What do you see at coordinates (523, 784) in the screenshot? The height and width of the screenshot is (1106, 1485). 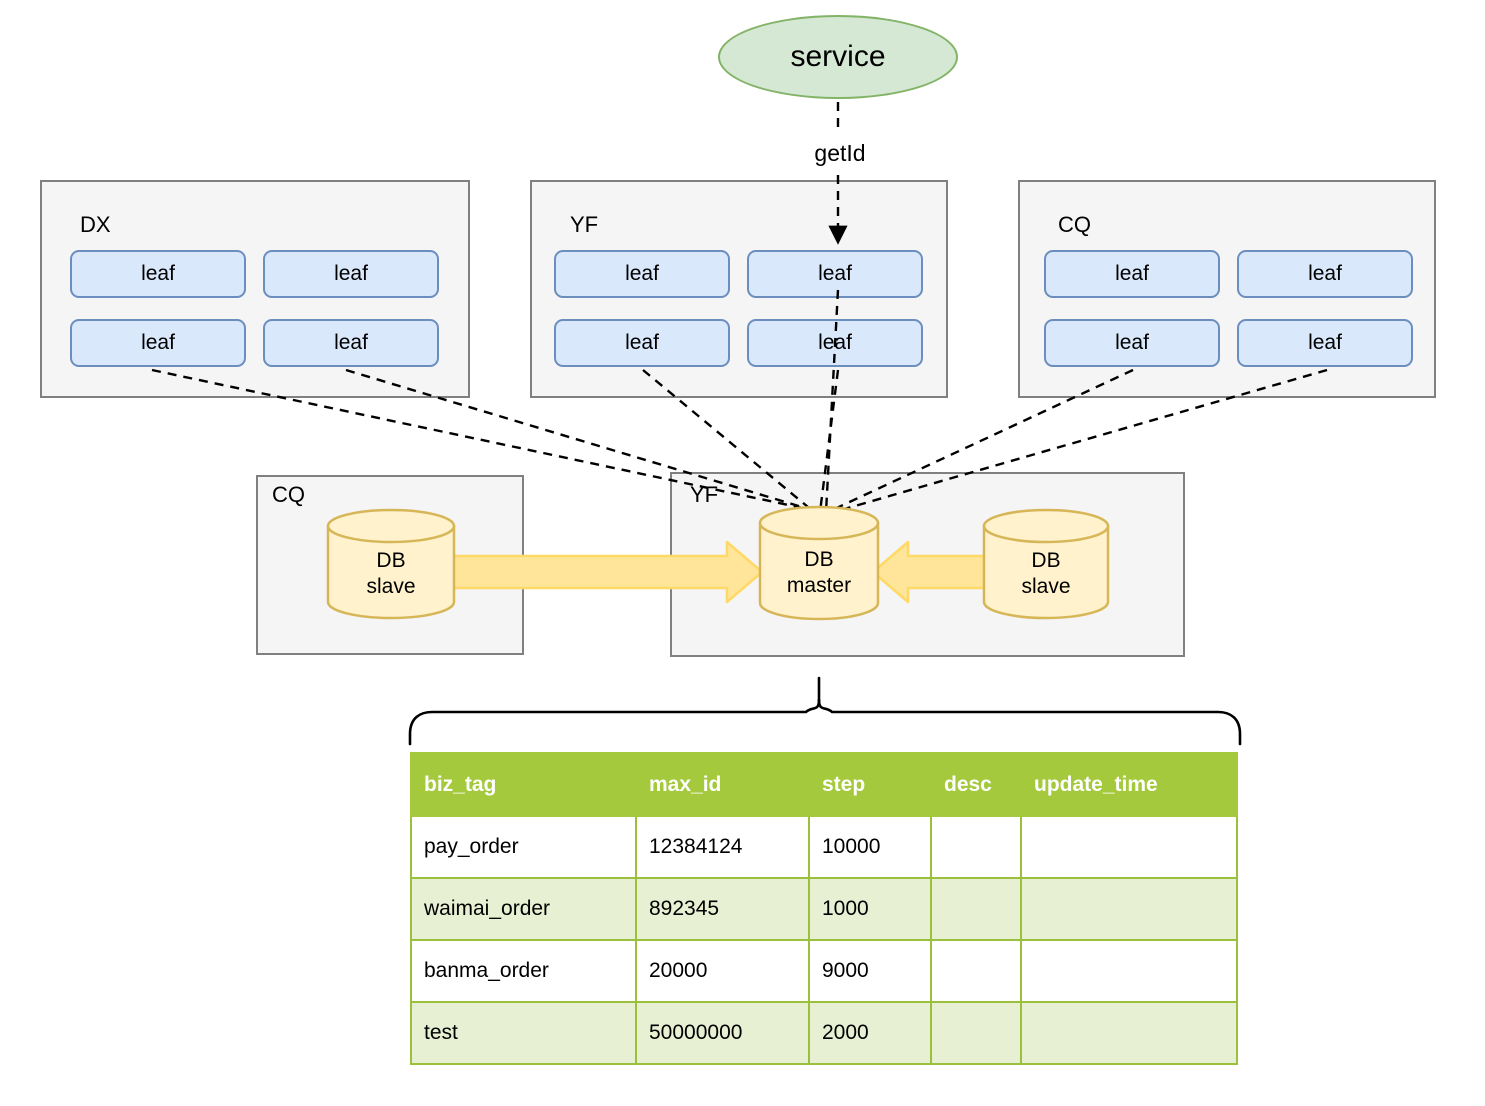 I see `column-header-biz-tag: biz_tag` at bounding box center [523, 784].